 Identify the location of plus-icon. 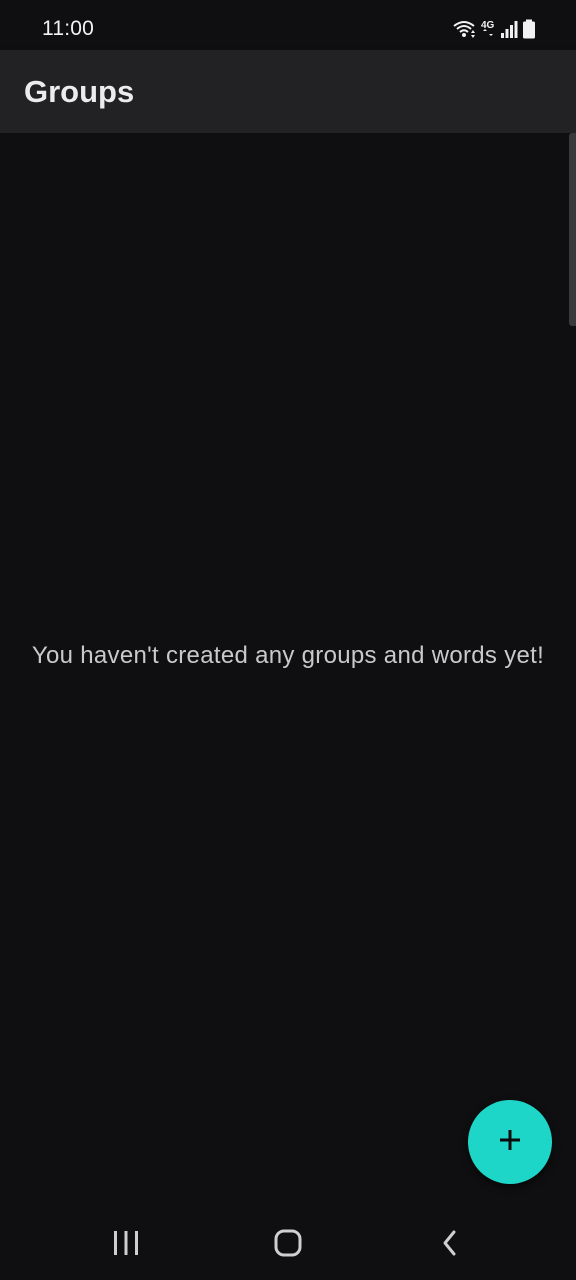
(510, 1142).